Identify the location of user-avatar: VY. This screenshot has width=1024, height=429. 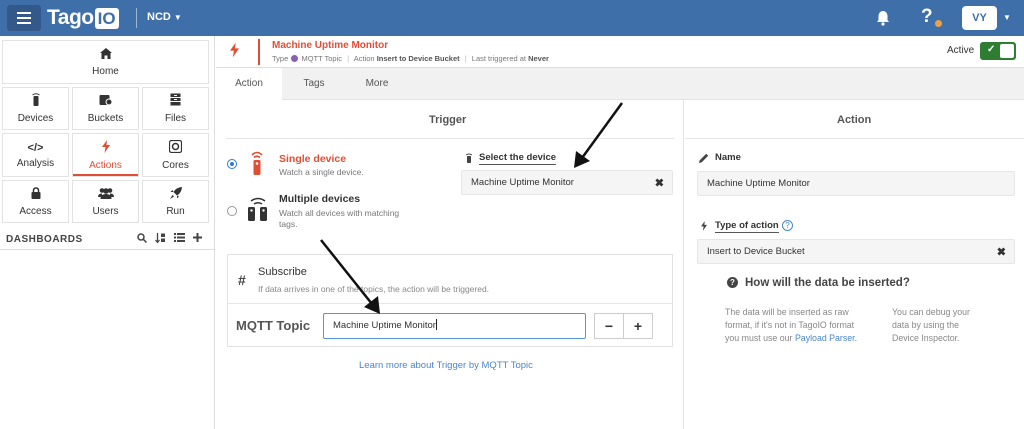
(979, 18).